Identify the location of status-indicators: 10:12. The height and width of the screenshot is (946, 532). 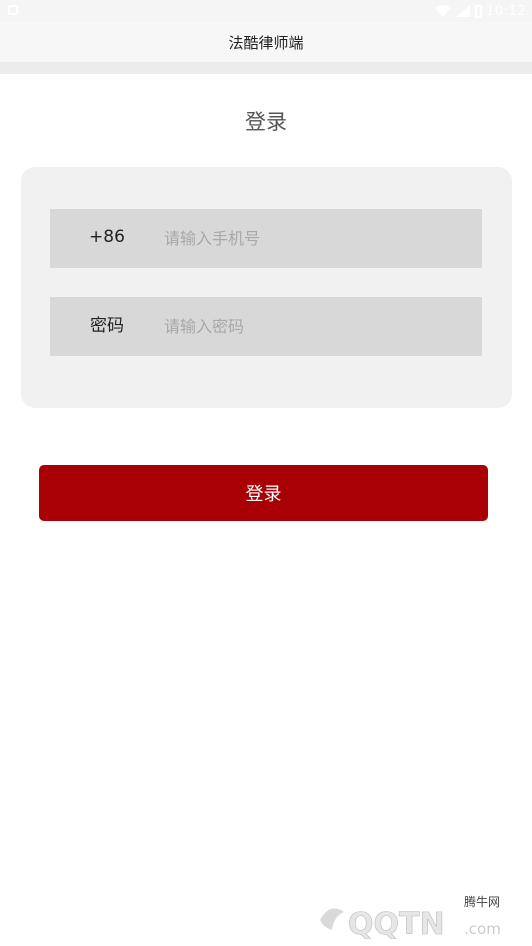
(480, 11).